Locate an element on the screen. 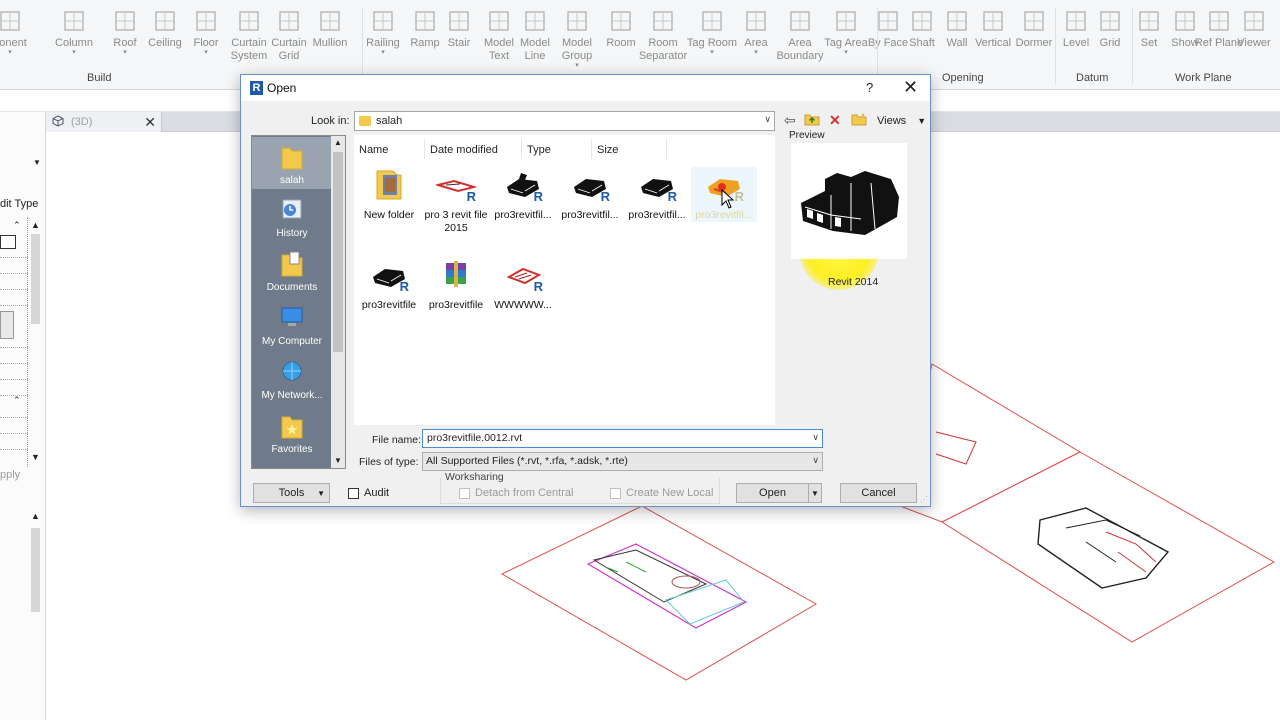 The width and height of the screenshot is (1280, 720). tab-3d-view: (3D) ✕ is located at coordinates (104, 122).